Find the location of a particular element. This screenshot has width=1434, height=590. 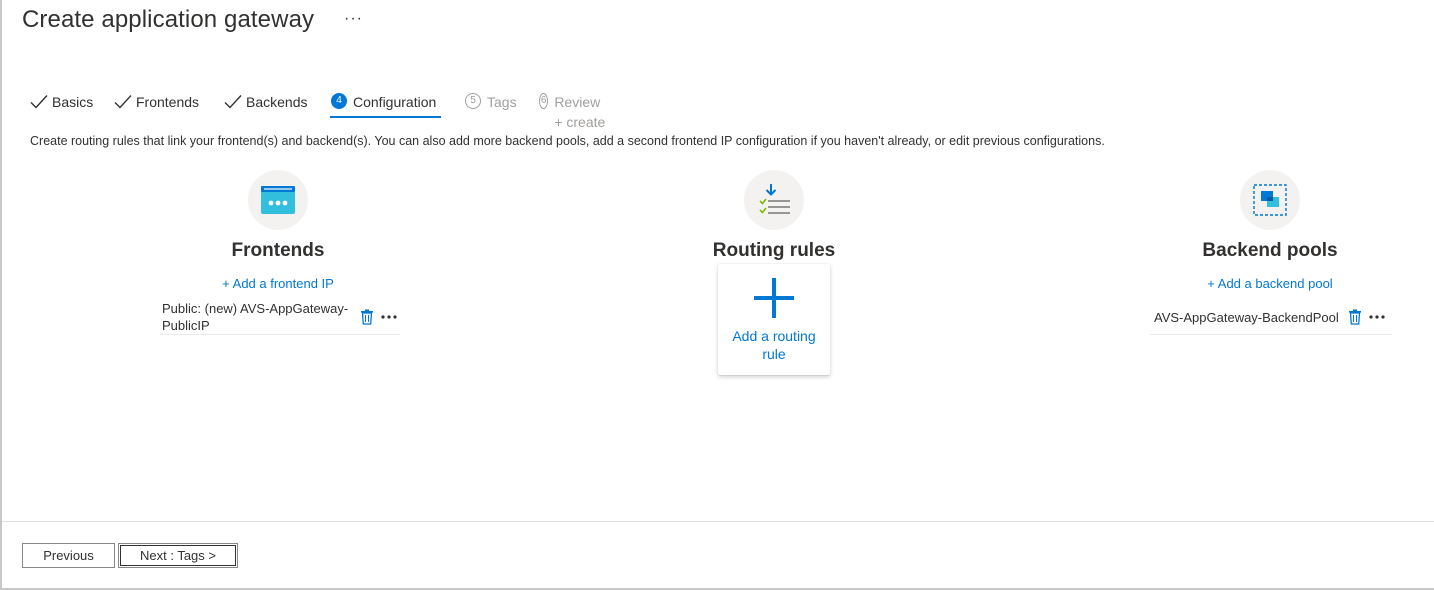

routing-rules-heading: Routing rules is located at coordinates (774, 250).